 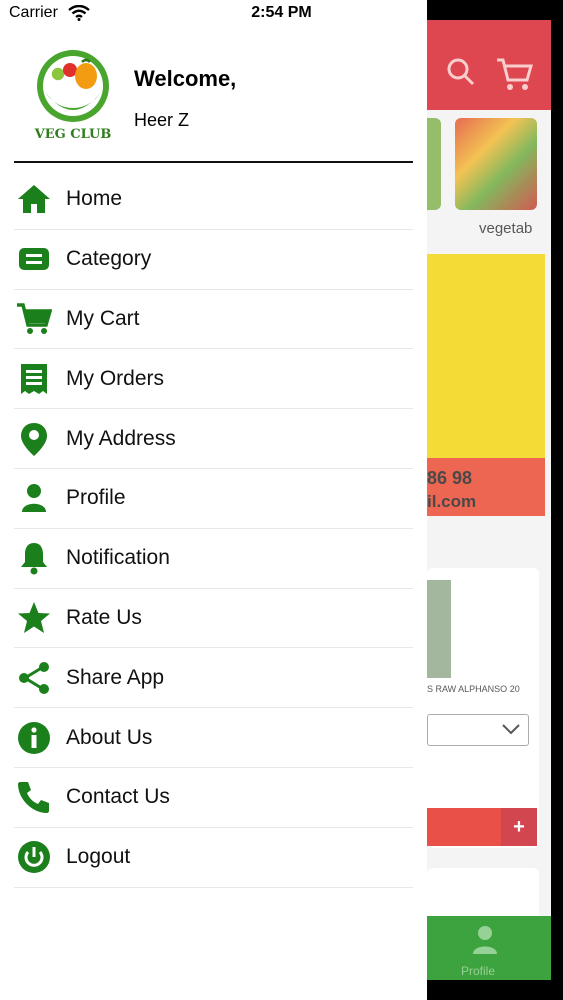 I want to click on orders-icon, so click(x=34, y=379).